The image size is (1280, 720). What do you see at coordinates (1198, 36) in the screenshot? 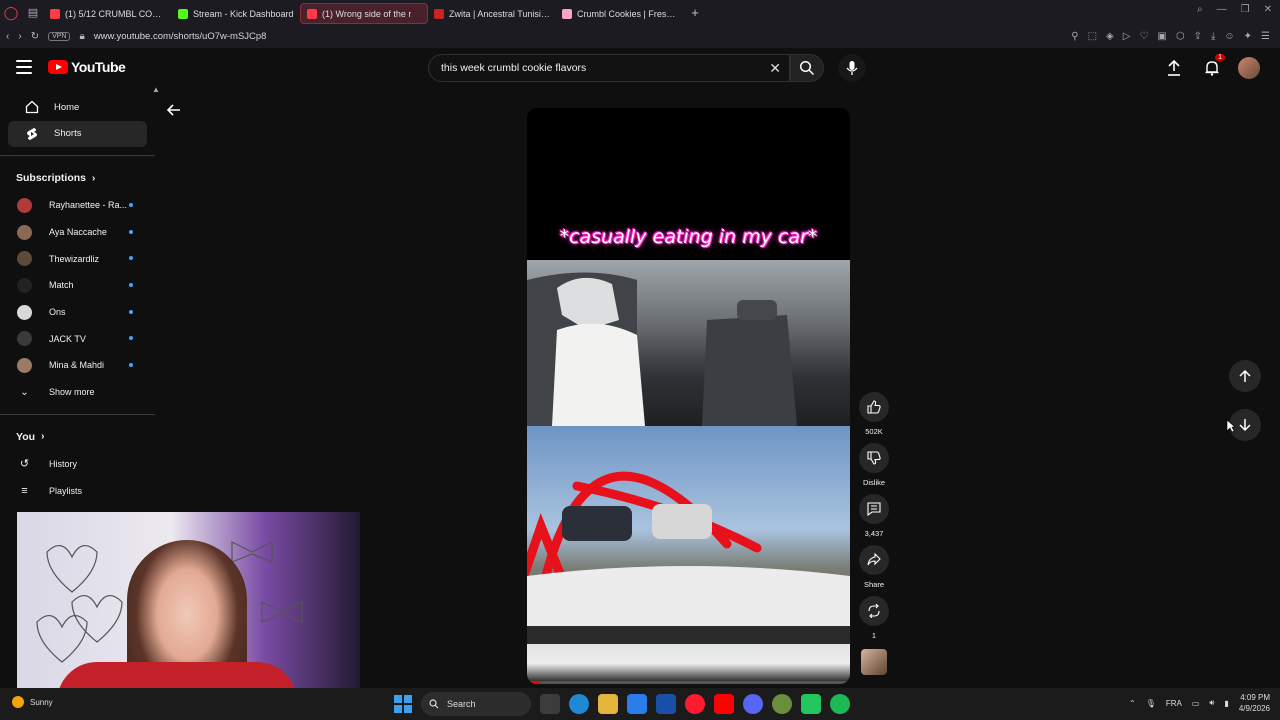
I see `share-icon: ⇪` at bounding box center [1198, 36].